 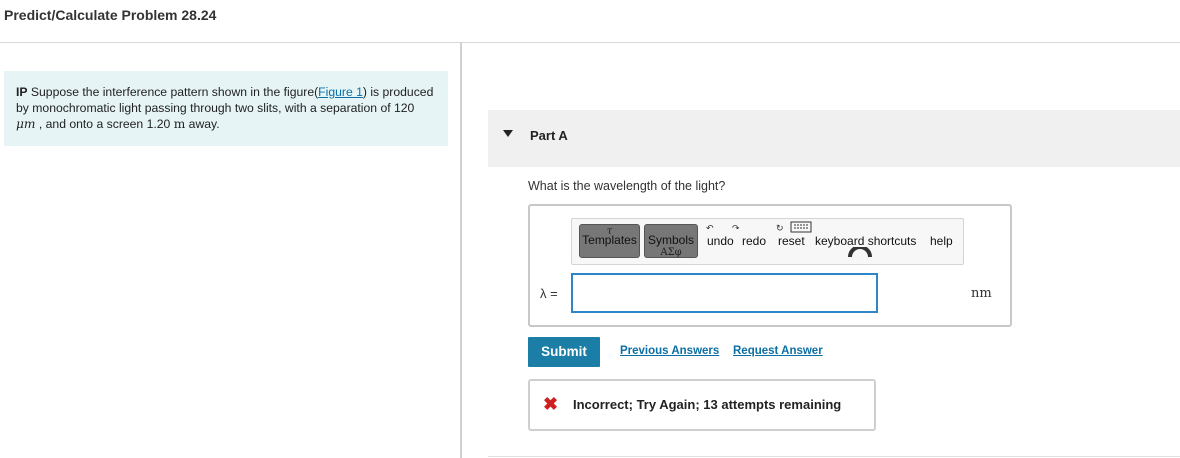 What do you see at coordinates (754, 241) in the screenshot?
I see `redo-button: redo` at bounding box center [754, 241].